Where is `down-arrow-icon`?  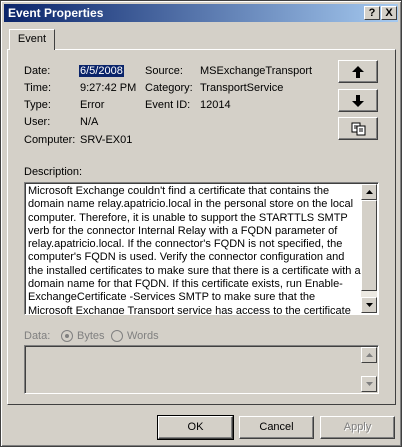 down-arrow-icon is located at coordinates (358, 101).